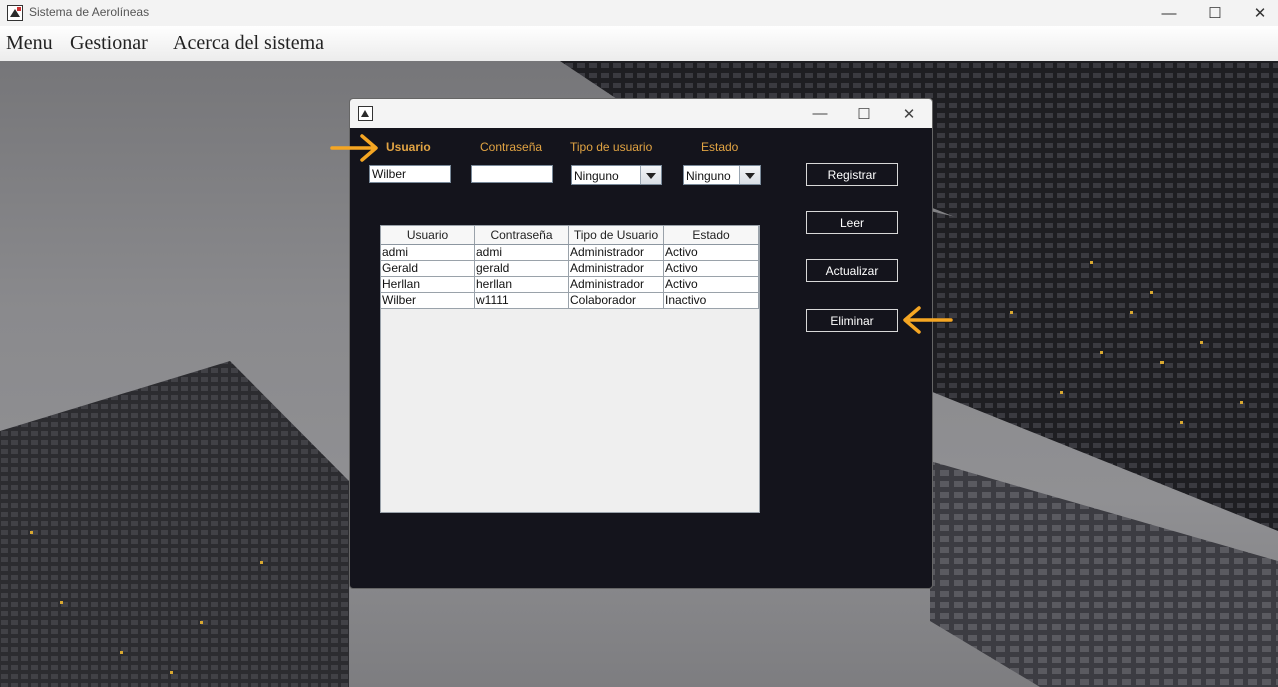 The height and width of the screenshot is (687, 1278). What do you see at coordinates (909, 113) in the screenshot?
I see `frame-close-button: ✕` at bounding box center [909, 113].